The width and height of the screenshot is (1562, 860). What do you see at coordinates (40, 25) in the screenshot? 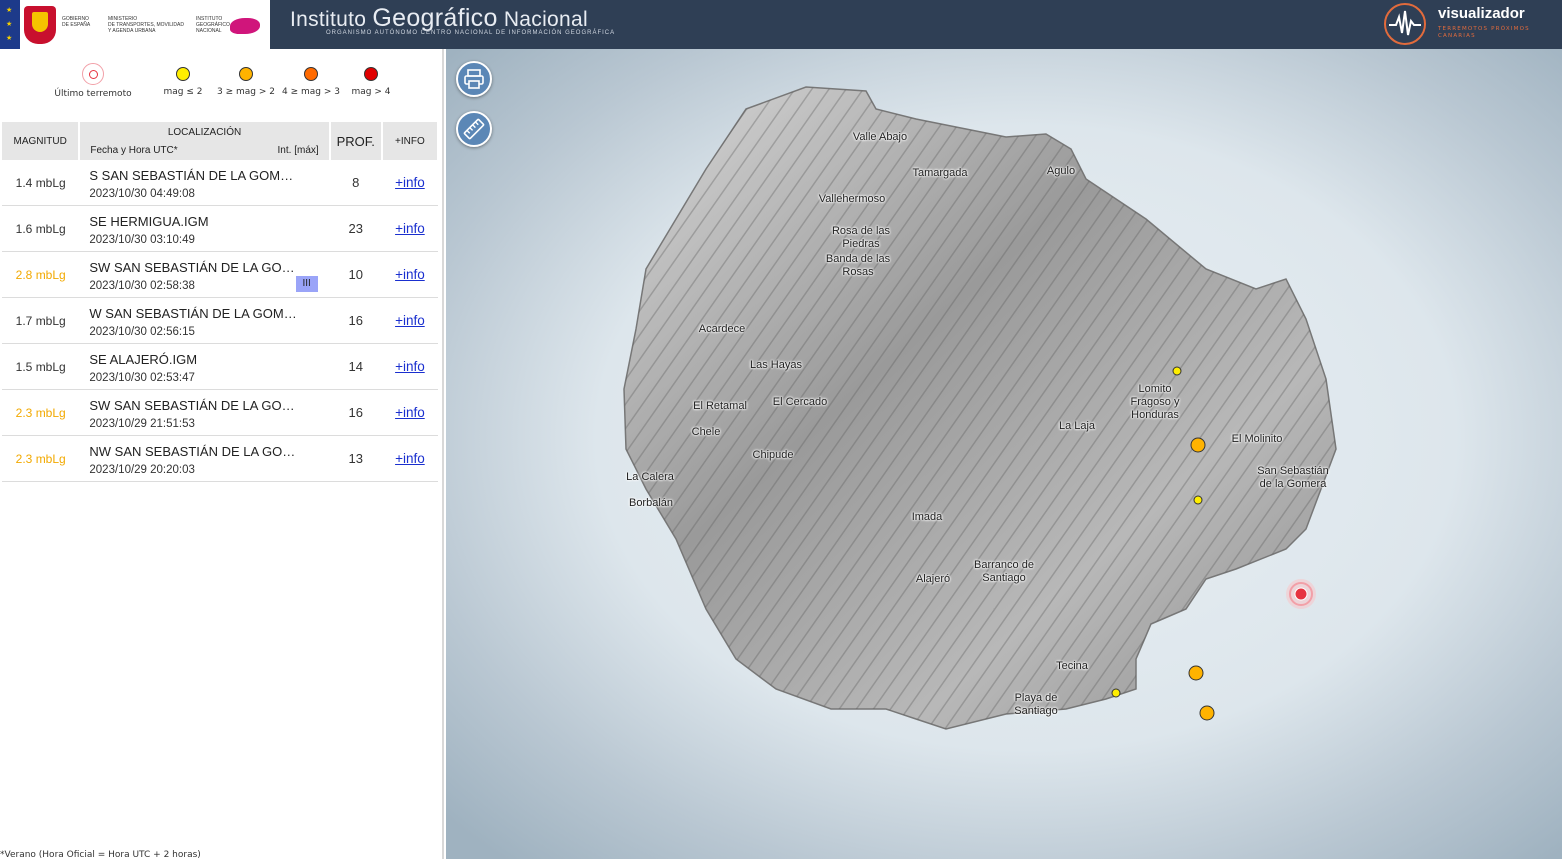
I see `spain-coat-of-arms-icon` at bounding box center [40, 25].